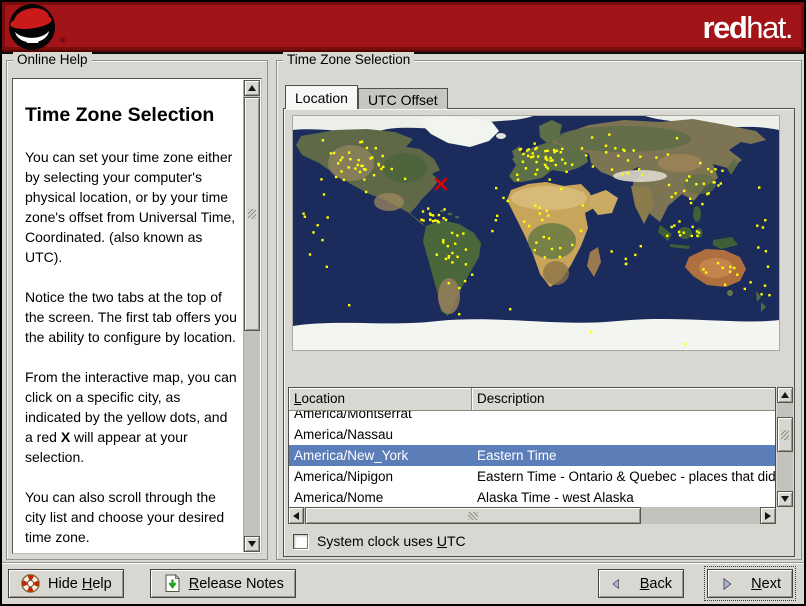  I want to click on button-bar: Hide Help Release Notes Back Next, so click(403, 583).